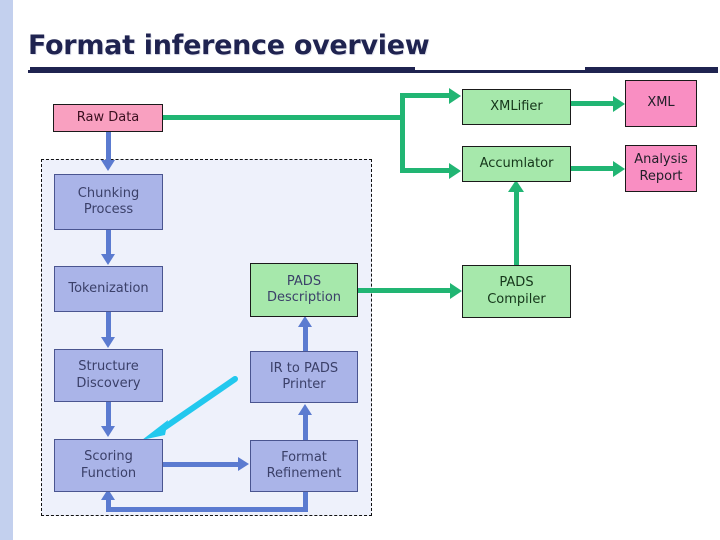 This screenshot has height=540, width=720. I want to click on page-title: Format inference overview, so click(229, 45).